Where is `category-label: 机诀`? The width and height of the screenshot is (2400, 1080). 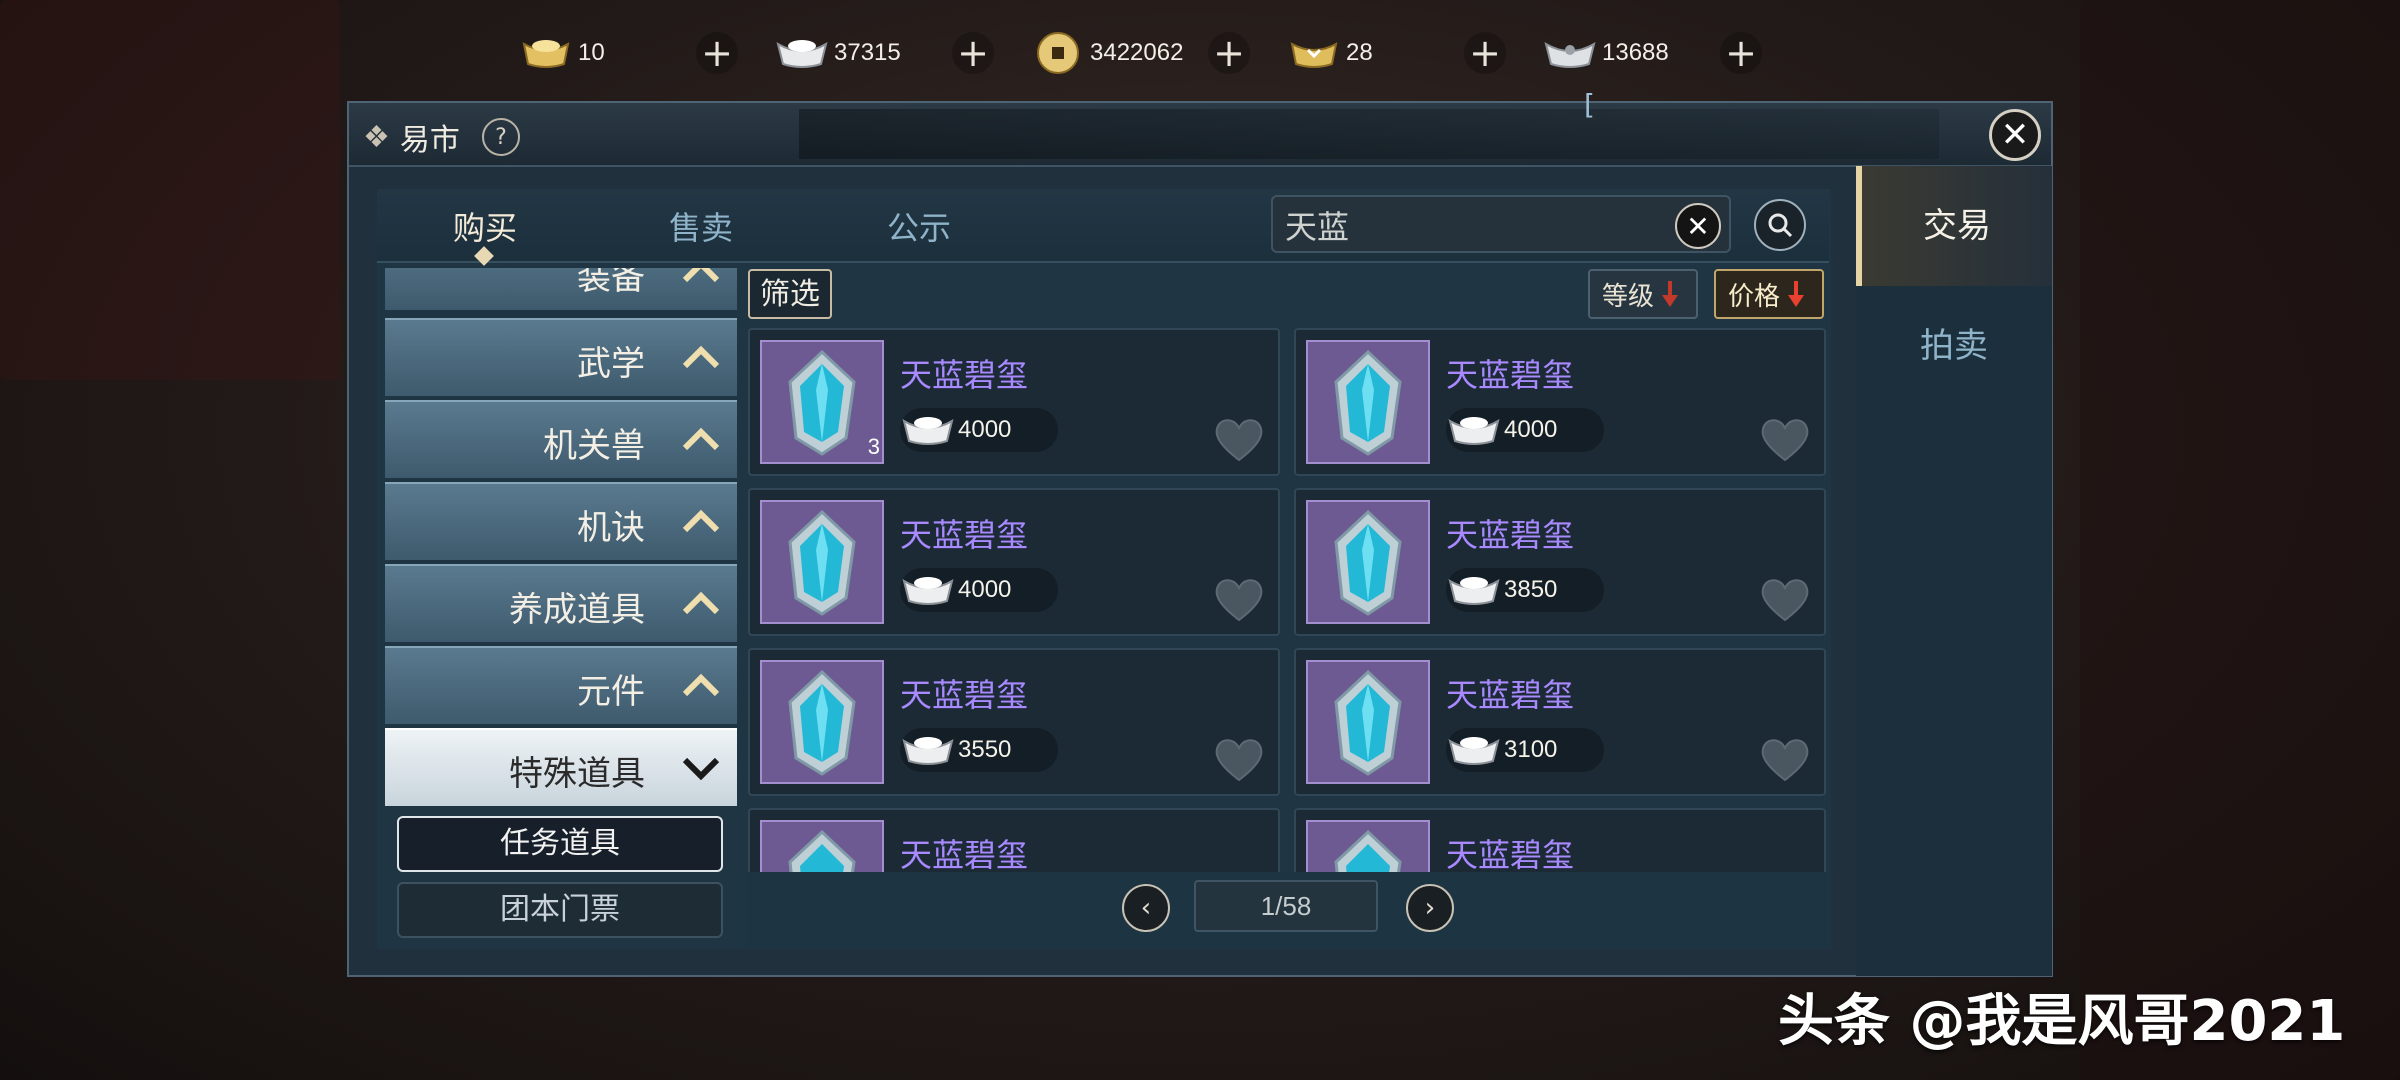
category-label: 机诀 is located at coordinates (611, 528).